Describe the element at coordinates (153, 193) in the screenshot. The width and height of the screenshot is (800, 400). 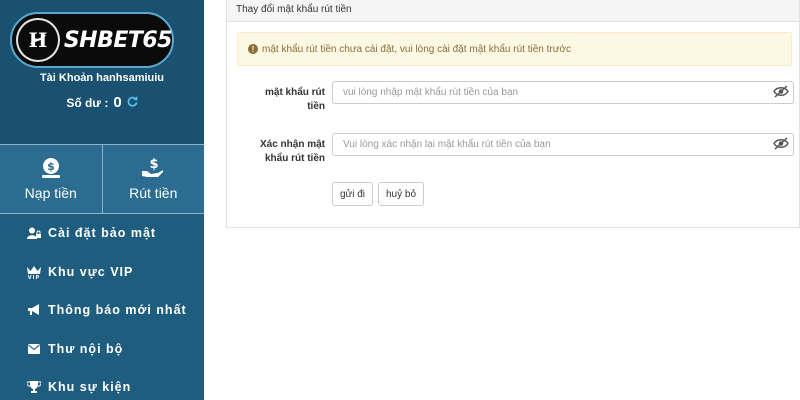
I see `withdraw-label: Rút tiền` at that location.